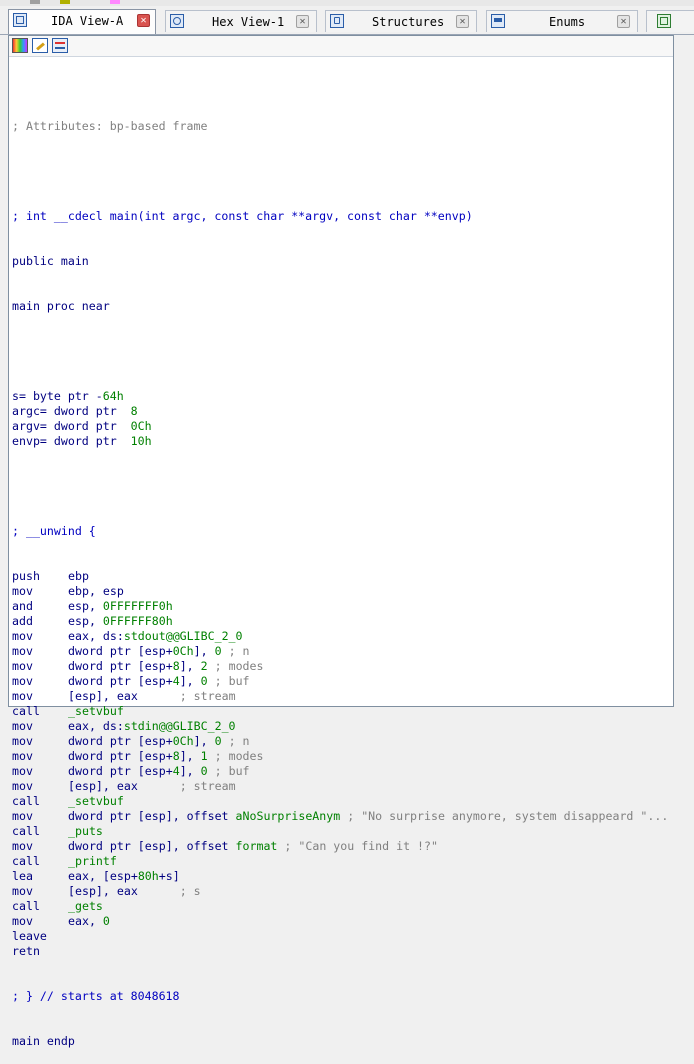 Image resolution: width=694 pixels, height=1064 pixels. I want to click on tab-hex-view-1: Hex View-1 ✕, so click(241, 21).